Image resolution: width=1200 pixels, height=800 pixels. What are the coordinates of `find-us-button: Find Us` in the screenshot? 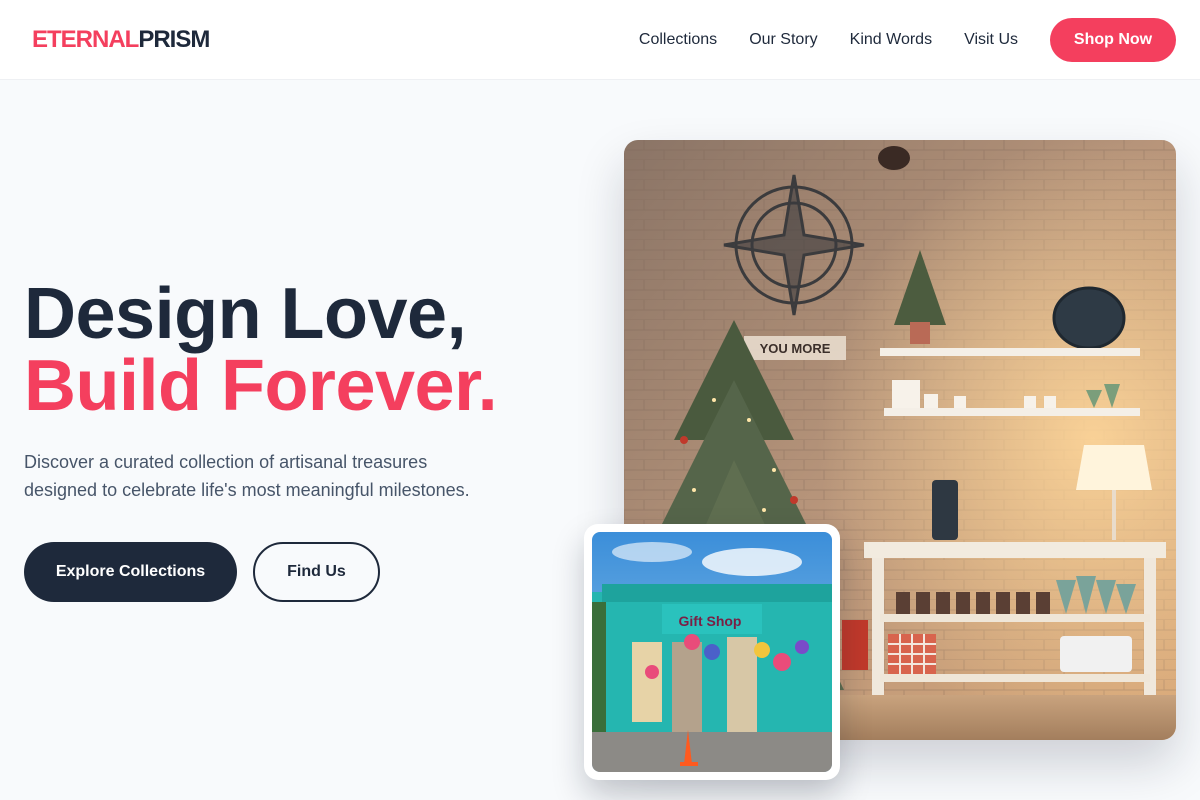 It's located at (316, 572).